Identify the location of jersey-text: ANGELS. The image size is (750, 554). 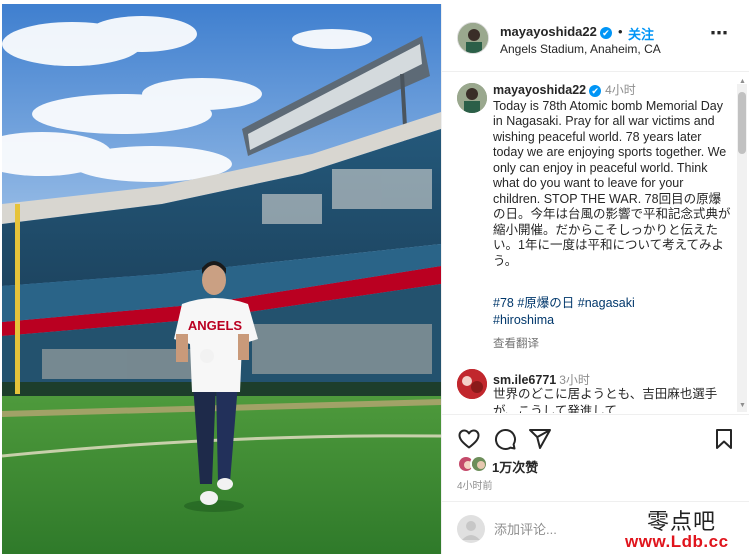
(215, 325).